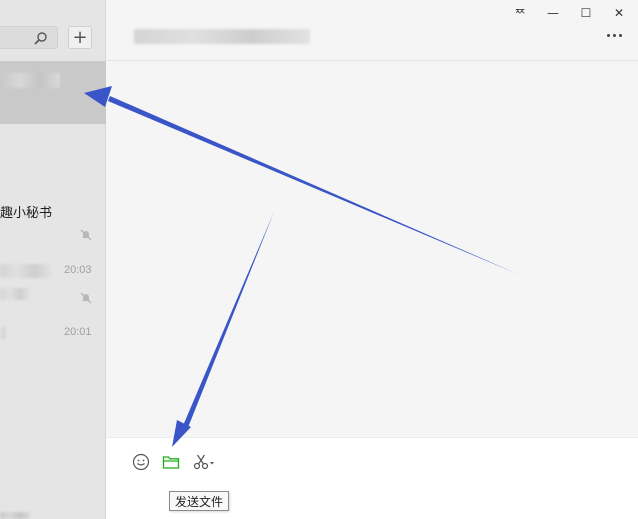  I want to click on more-options-button, so click(614, 35).